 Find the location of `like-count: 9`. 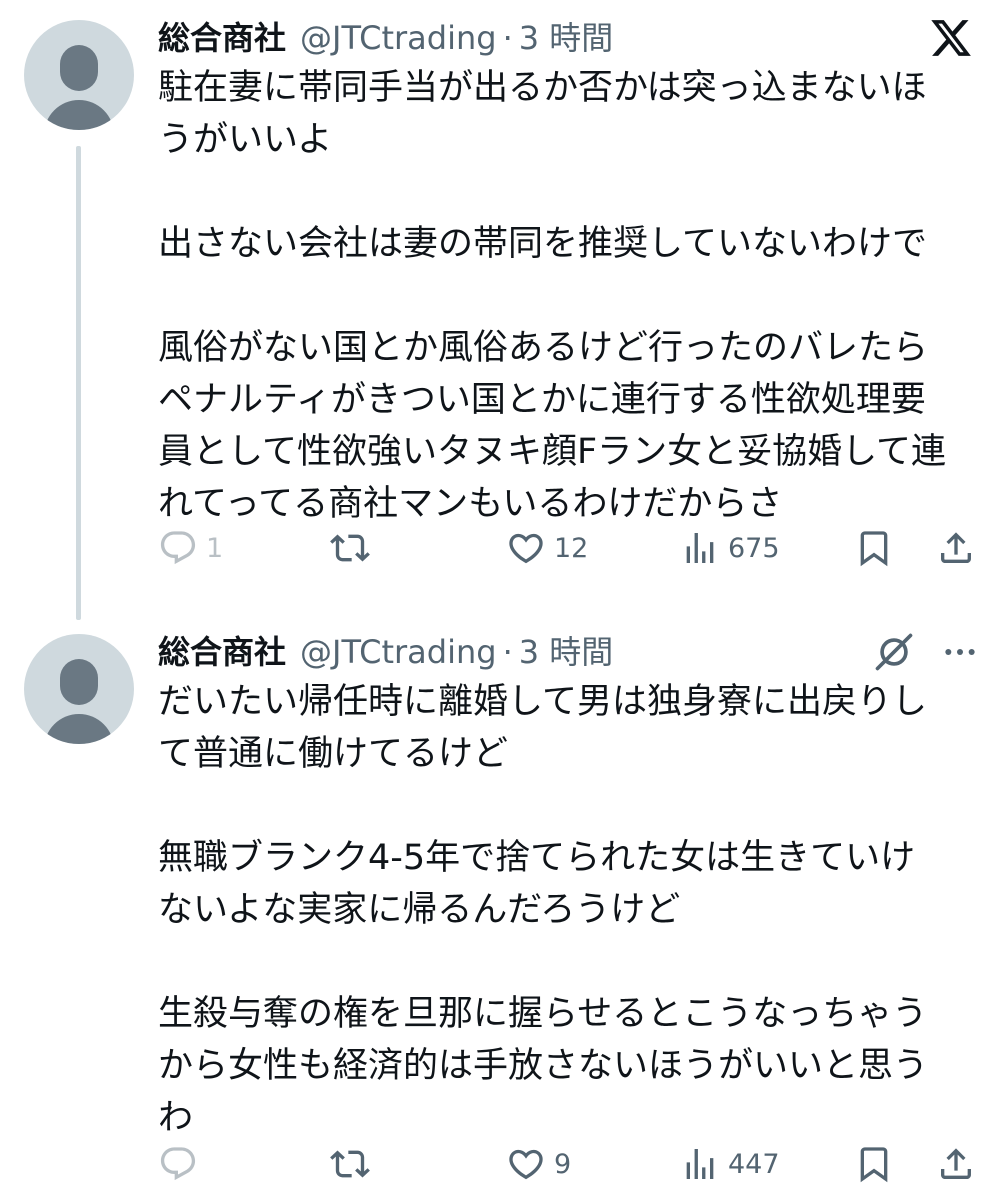

like-count: 9 is located at coordinates (563, 1164).